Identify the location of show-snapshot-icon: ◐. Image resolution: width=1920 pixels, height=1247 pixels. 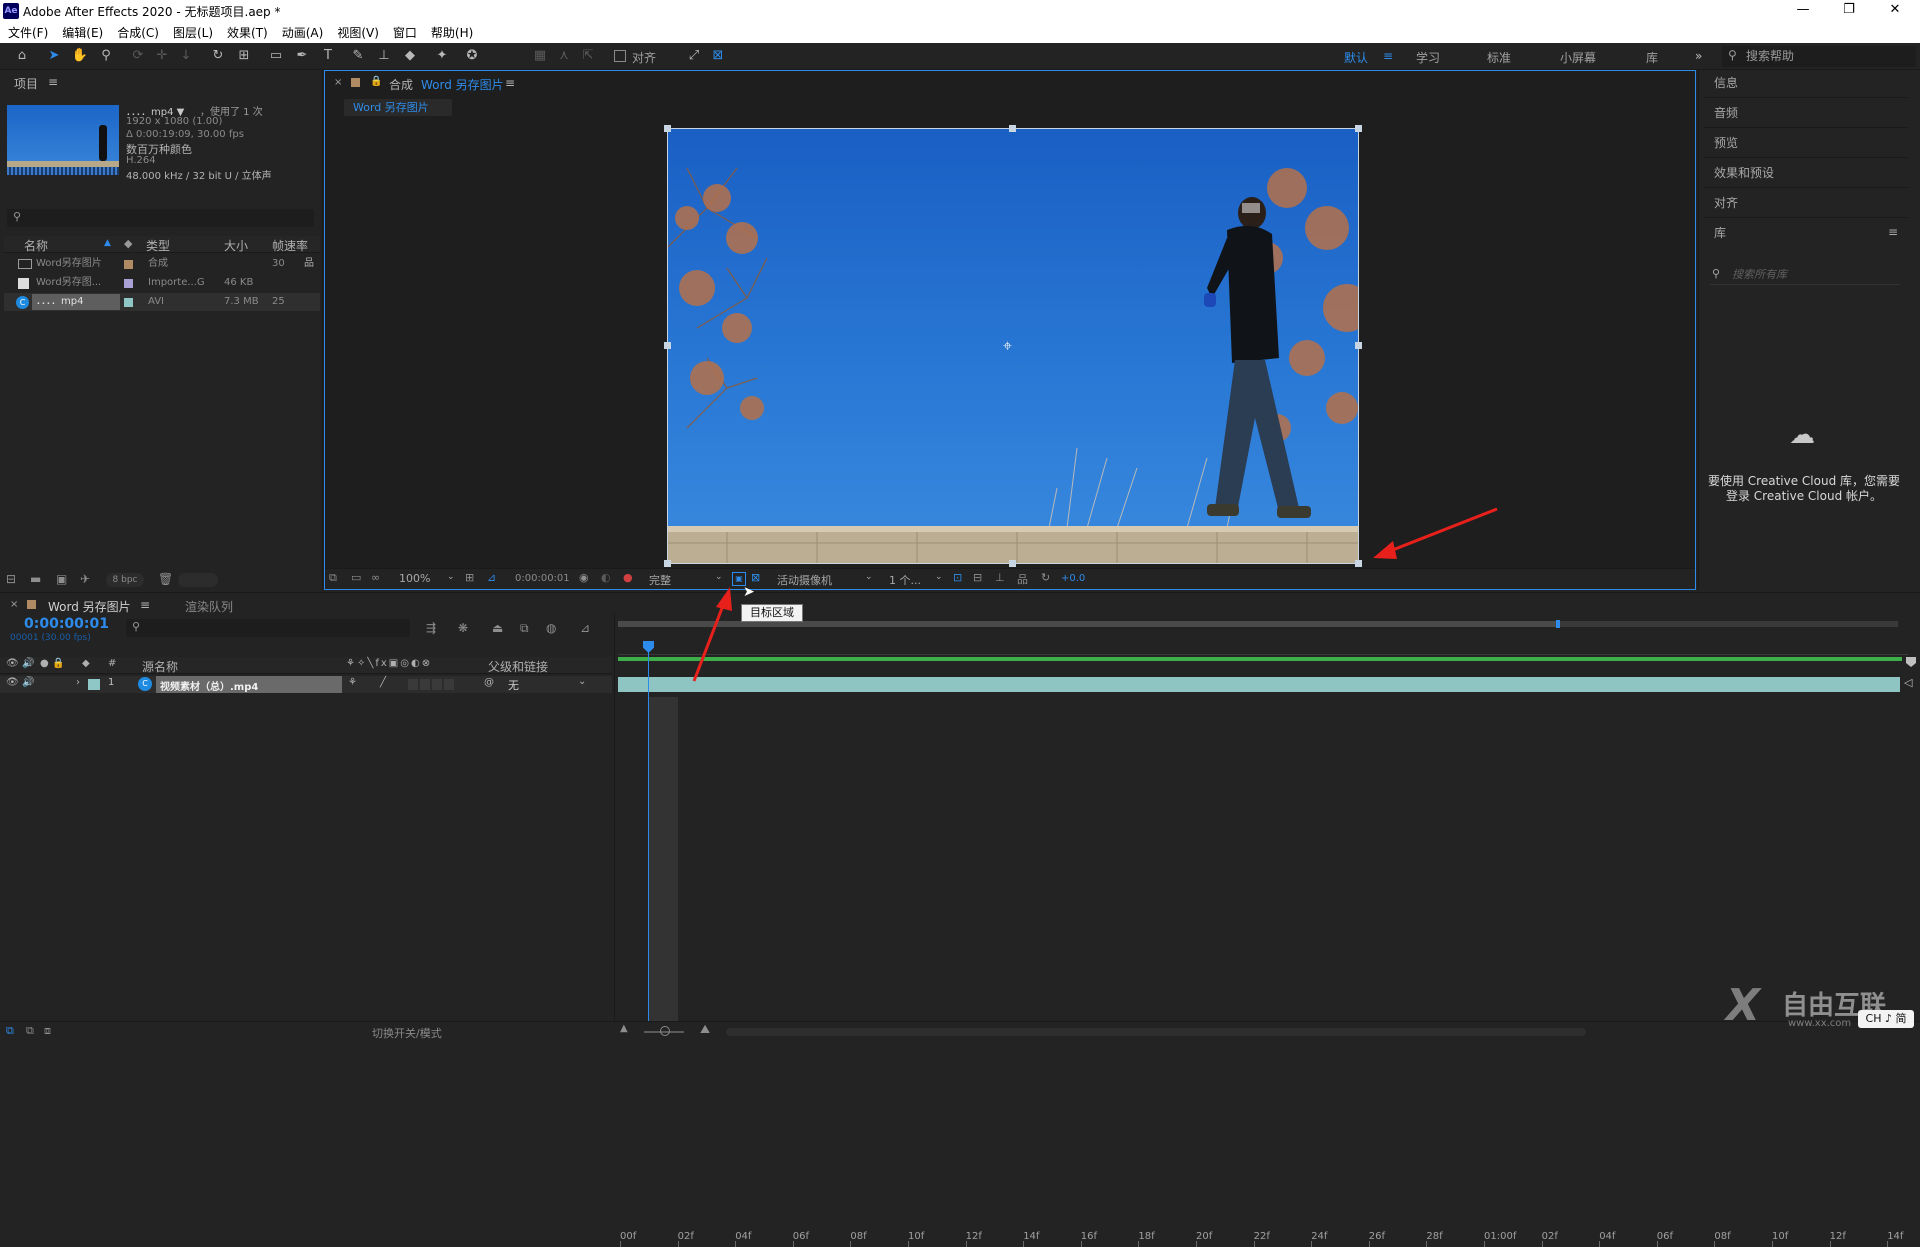
(606, 577).